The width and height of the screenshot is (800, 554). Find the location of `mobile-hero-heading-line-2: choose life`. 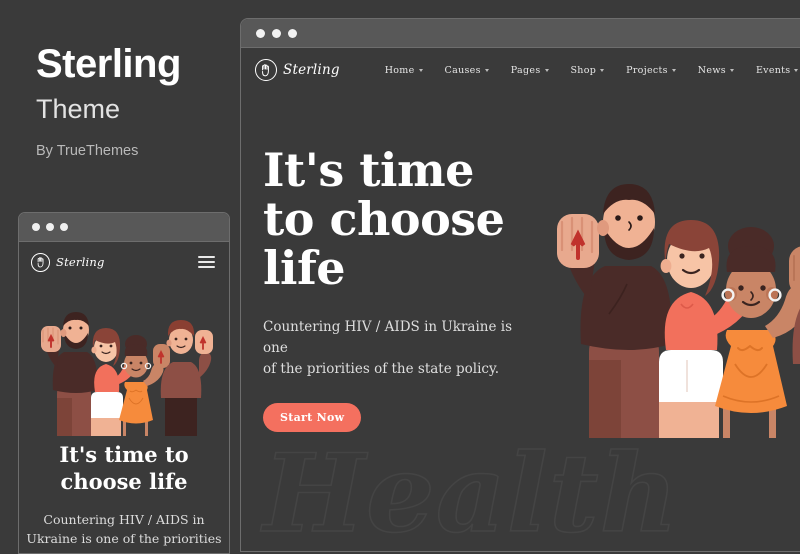

mobile-hero-heading-line-2: choose life is located at coordinates (124, 481).